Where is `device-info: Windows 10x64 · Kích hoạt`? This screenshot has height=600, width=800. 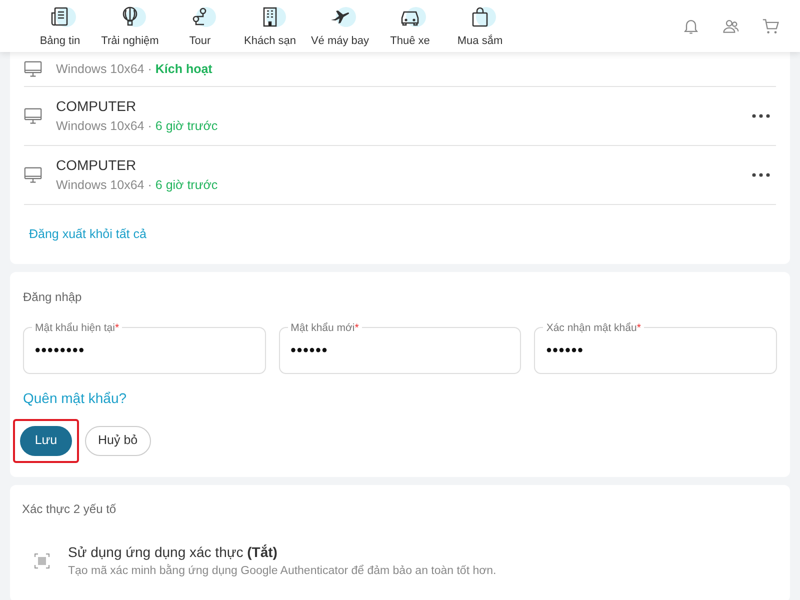
device-info: Windows 10x64 · Kích hoạt is located at coordinates (134, 69).